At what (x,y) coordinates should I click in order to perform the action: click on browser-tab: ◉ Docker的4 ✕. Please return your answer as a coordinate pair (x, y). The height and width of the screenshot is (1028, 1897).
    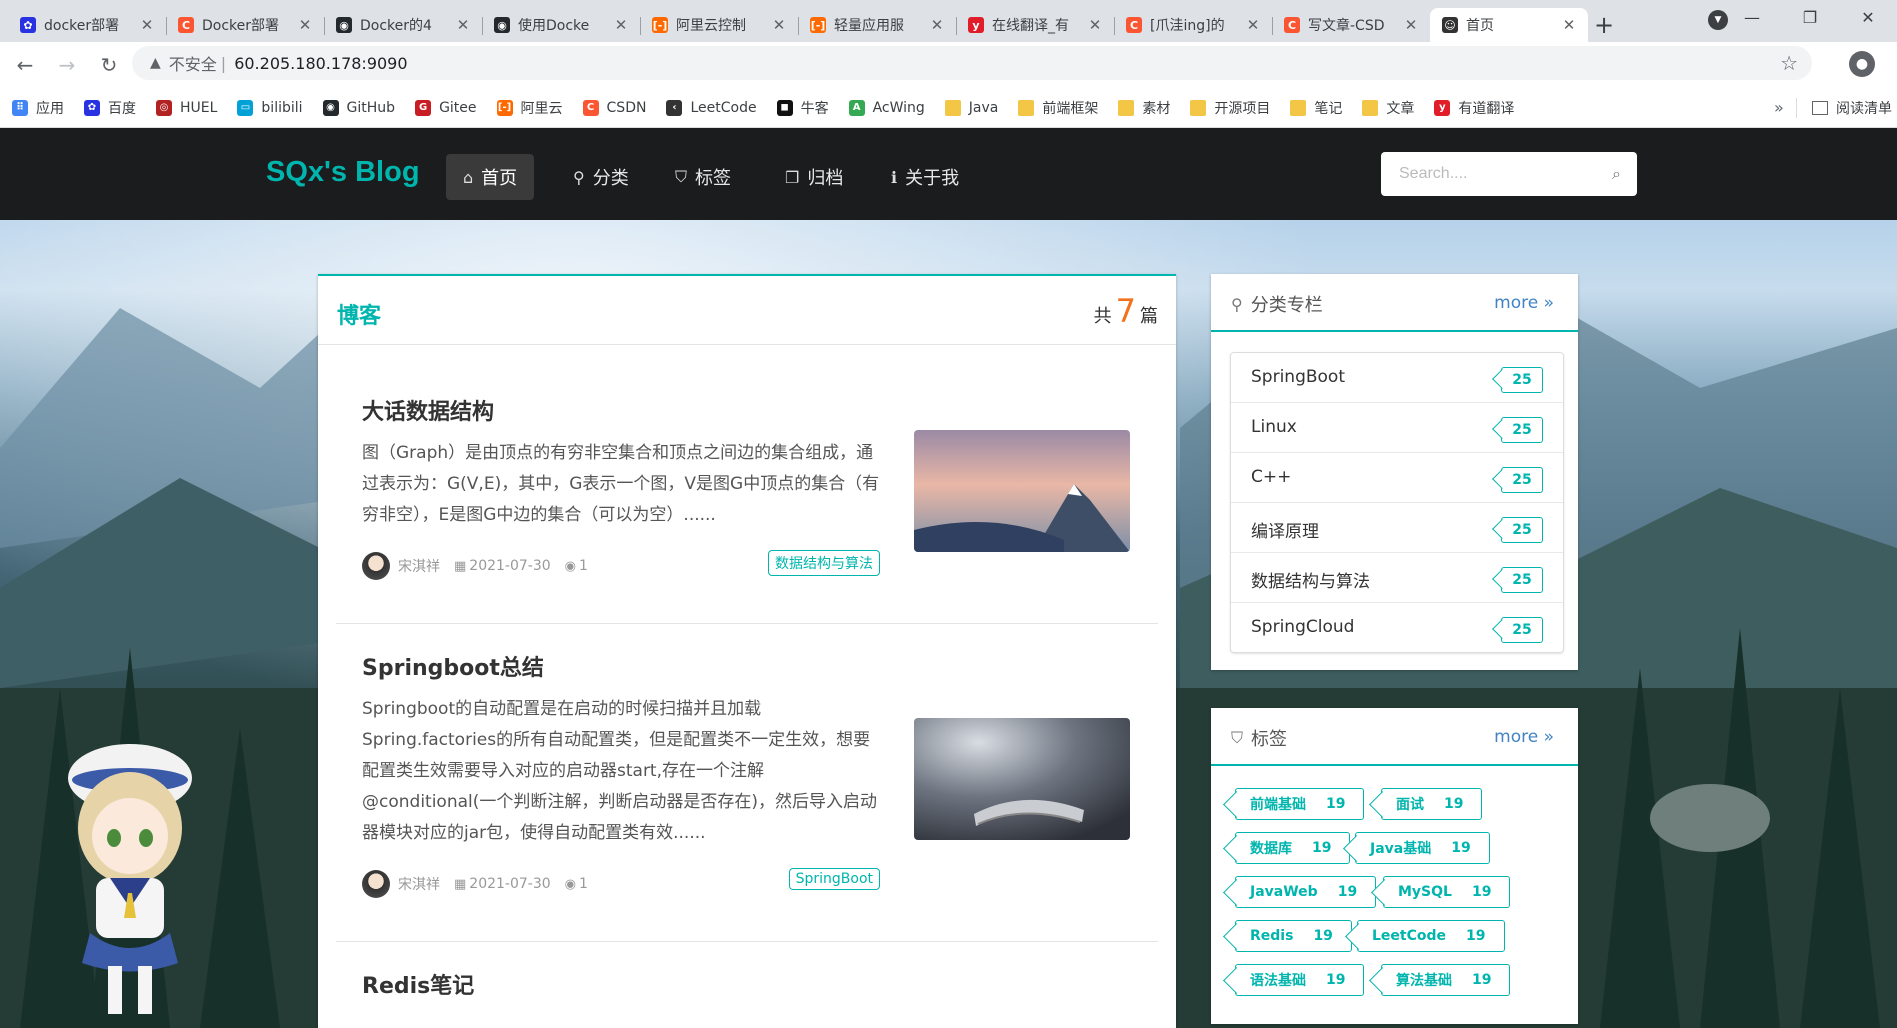
    Looking at the image, I should click on (403, 25).